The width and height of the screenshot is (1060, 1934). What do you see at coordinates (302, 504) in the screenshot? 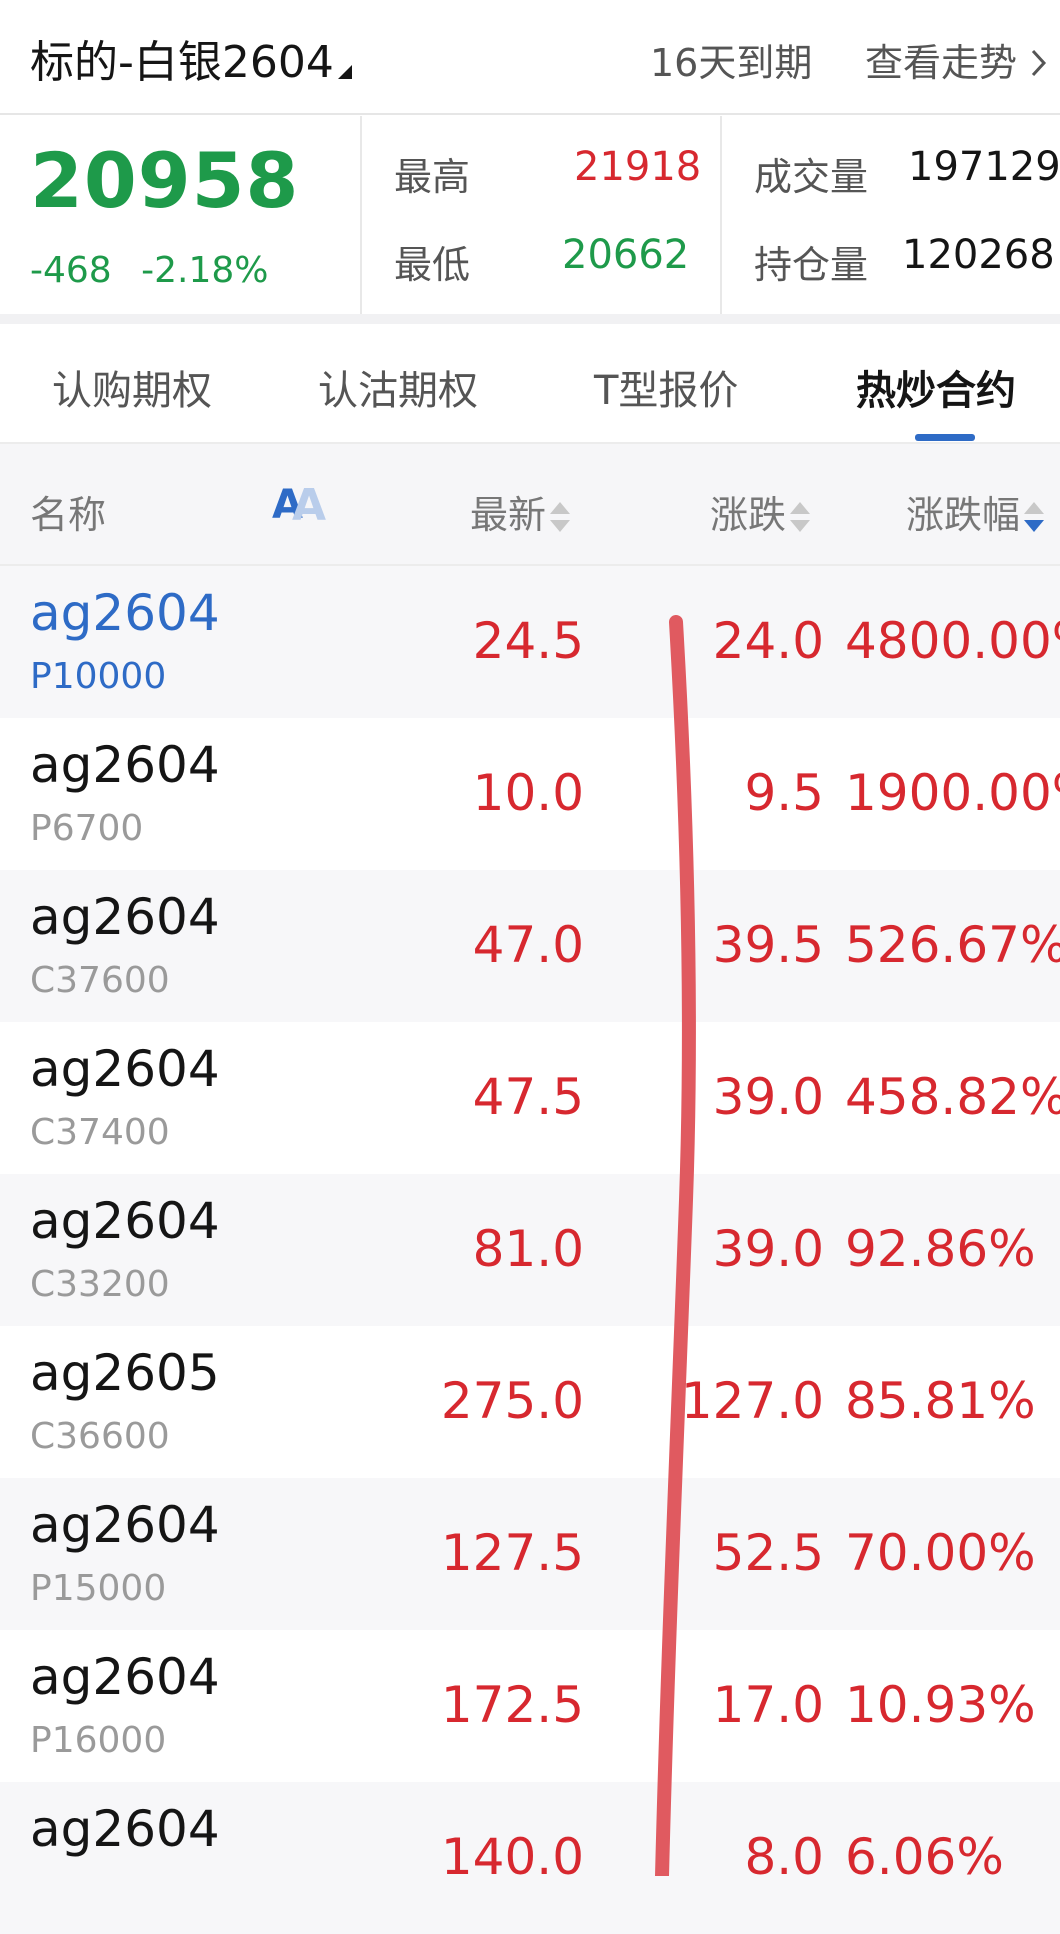
I see `font-size-toggle-icon: AA` at bounding box center [302, 504].